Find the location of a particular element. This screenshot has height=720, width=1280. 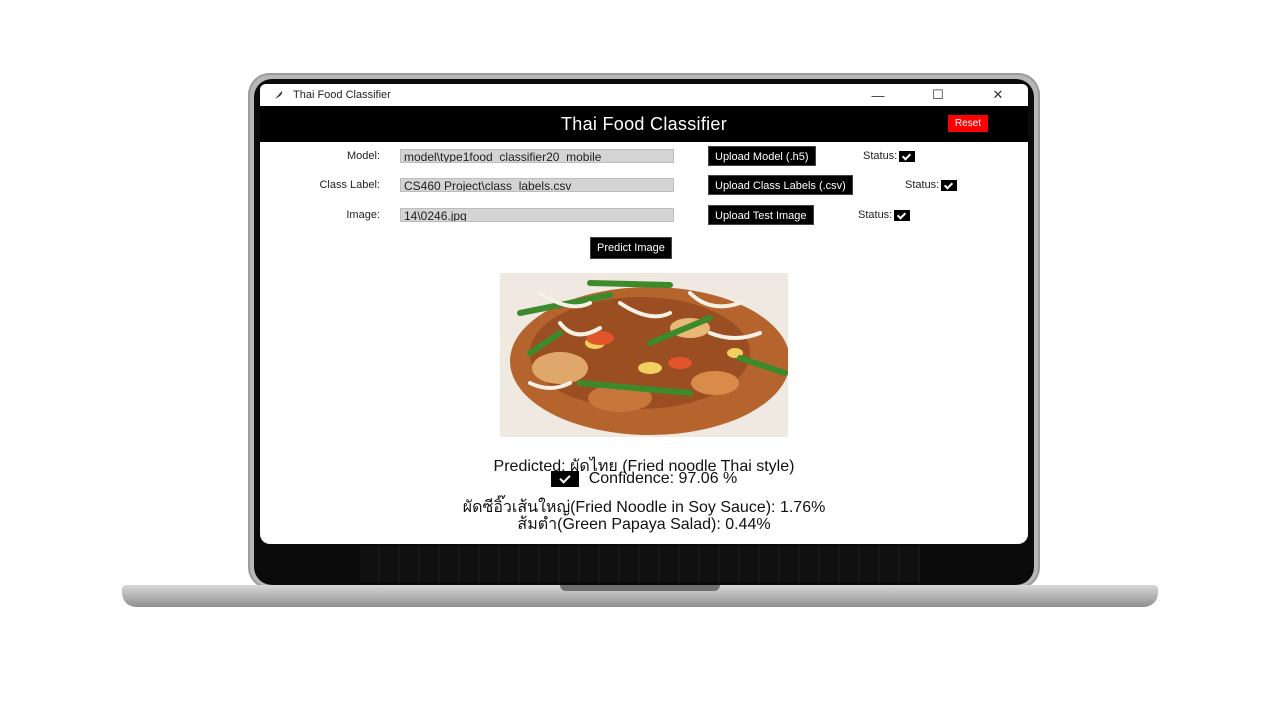

predict-image-button: Predict Image is located at coordinates (631, 248).